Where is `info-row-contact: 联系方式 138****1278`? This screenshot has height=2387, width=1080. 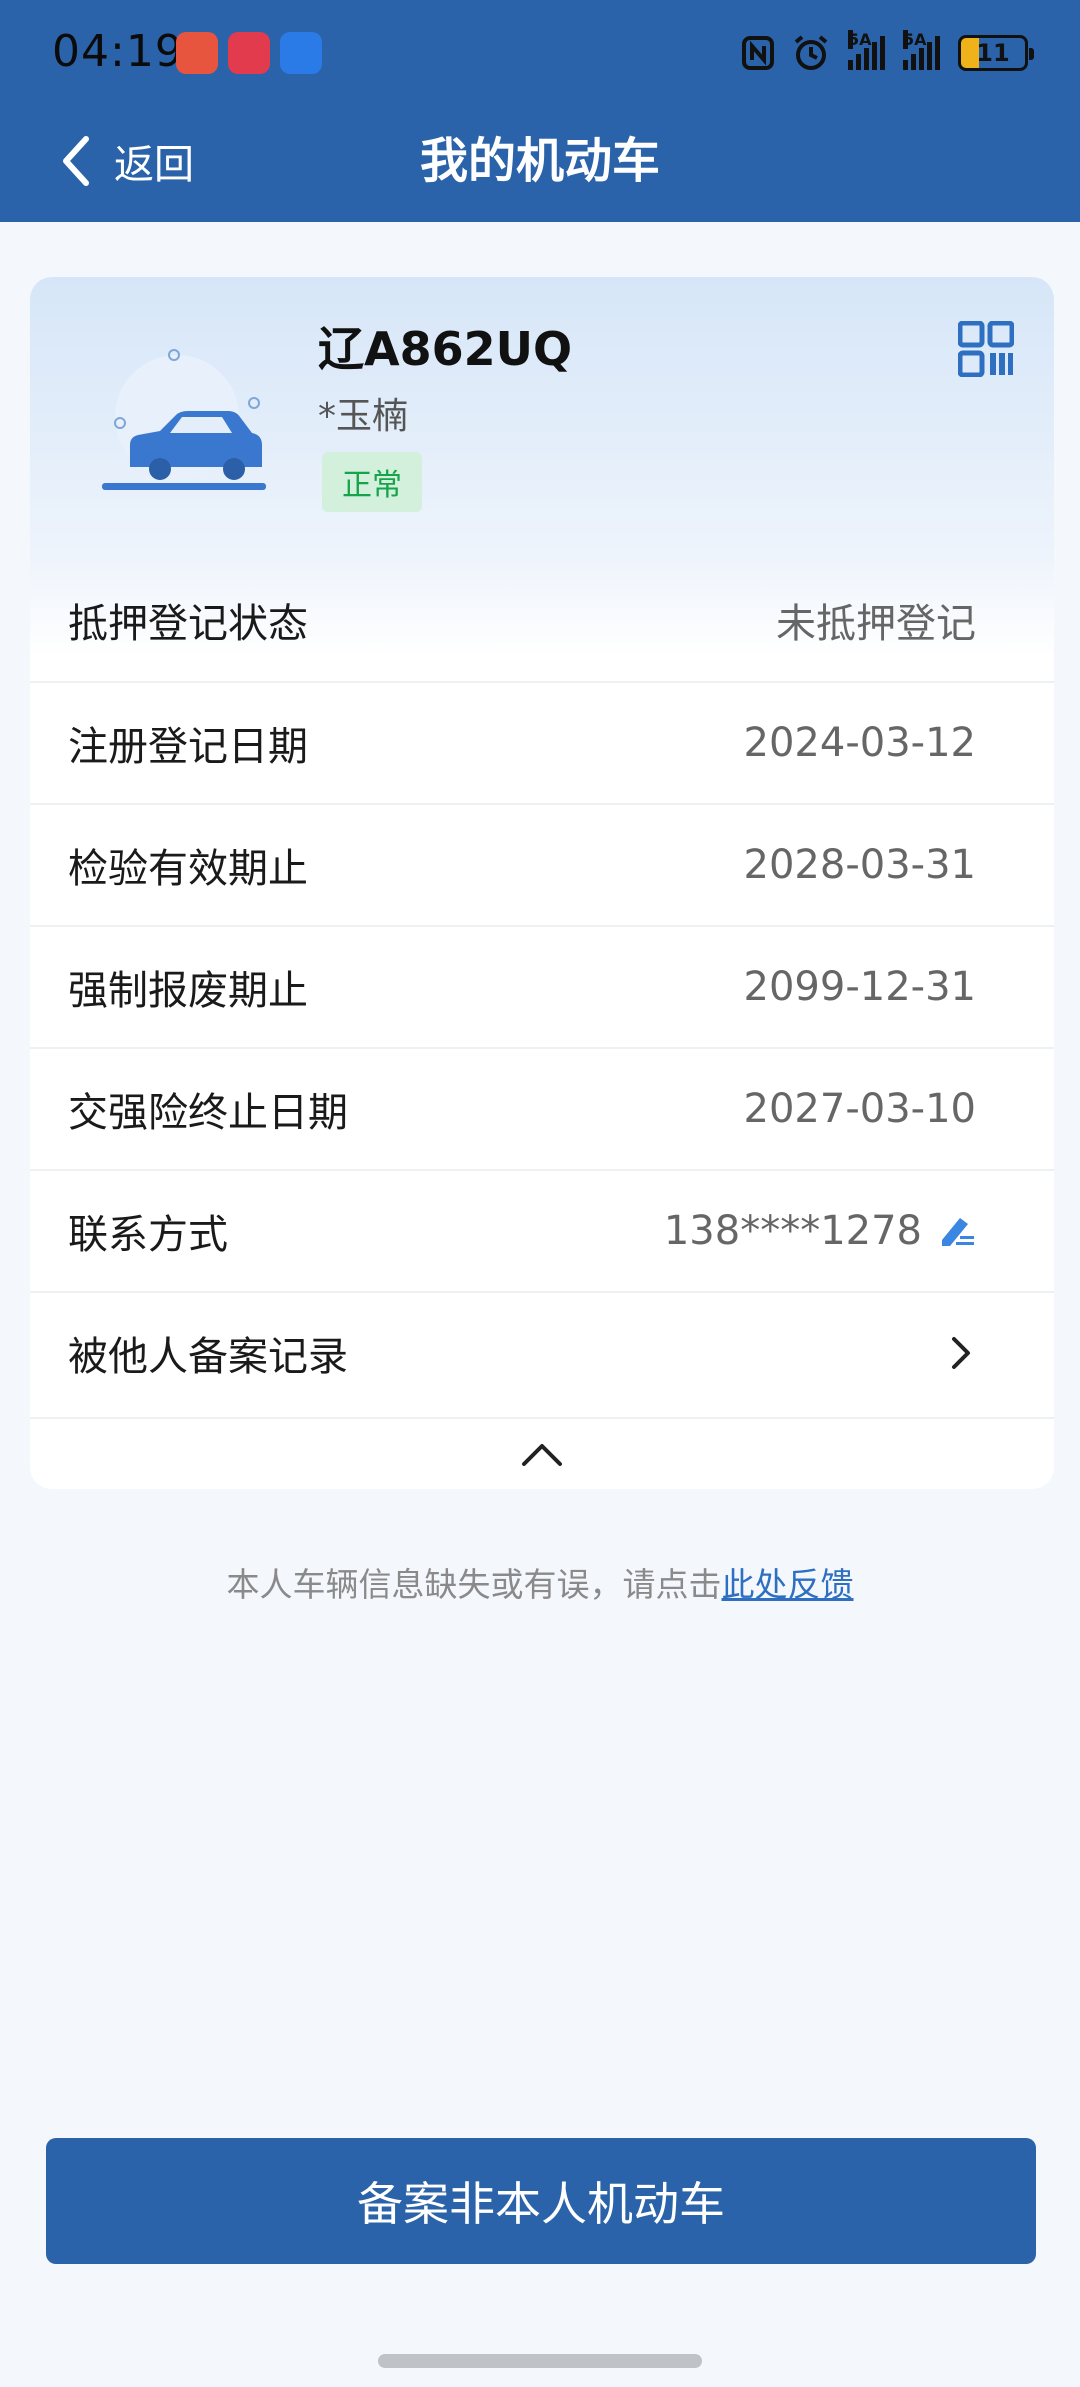 info-row-contact: 联系方式 138****1278 is located at coordinates (542, 1230).